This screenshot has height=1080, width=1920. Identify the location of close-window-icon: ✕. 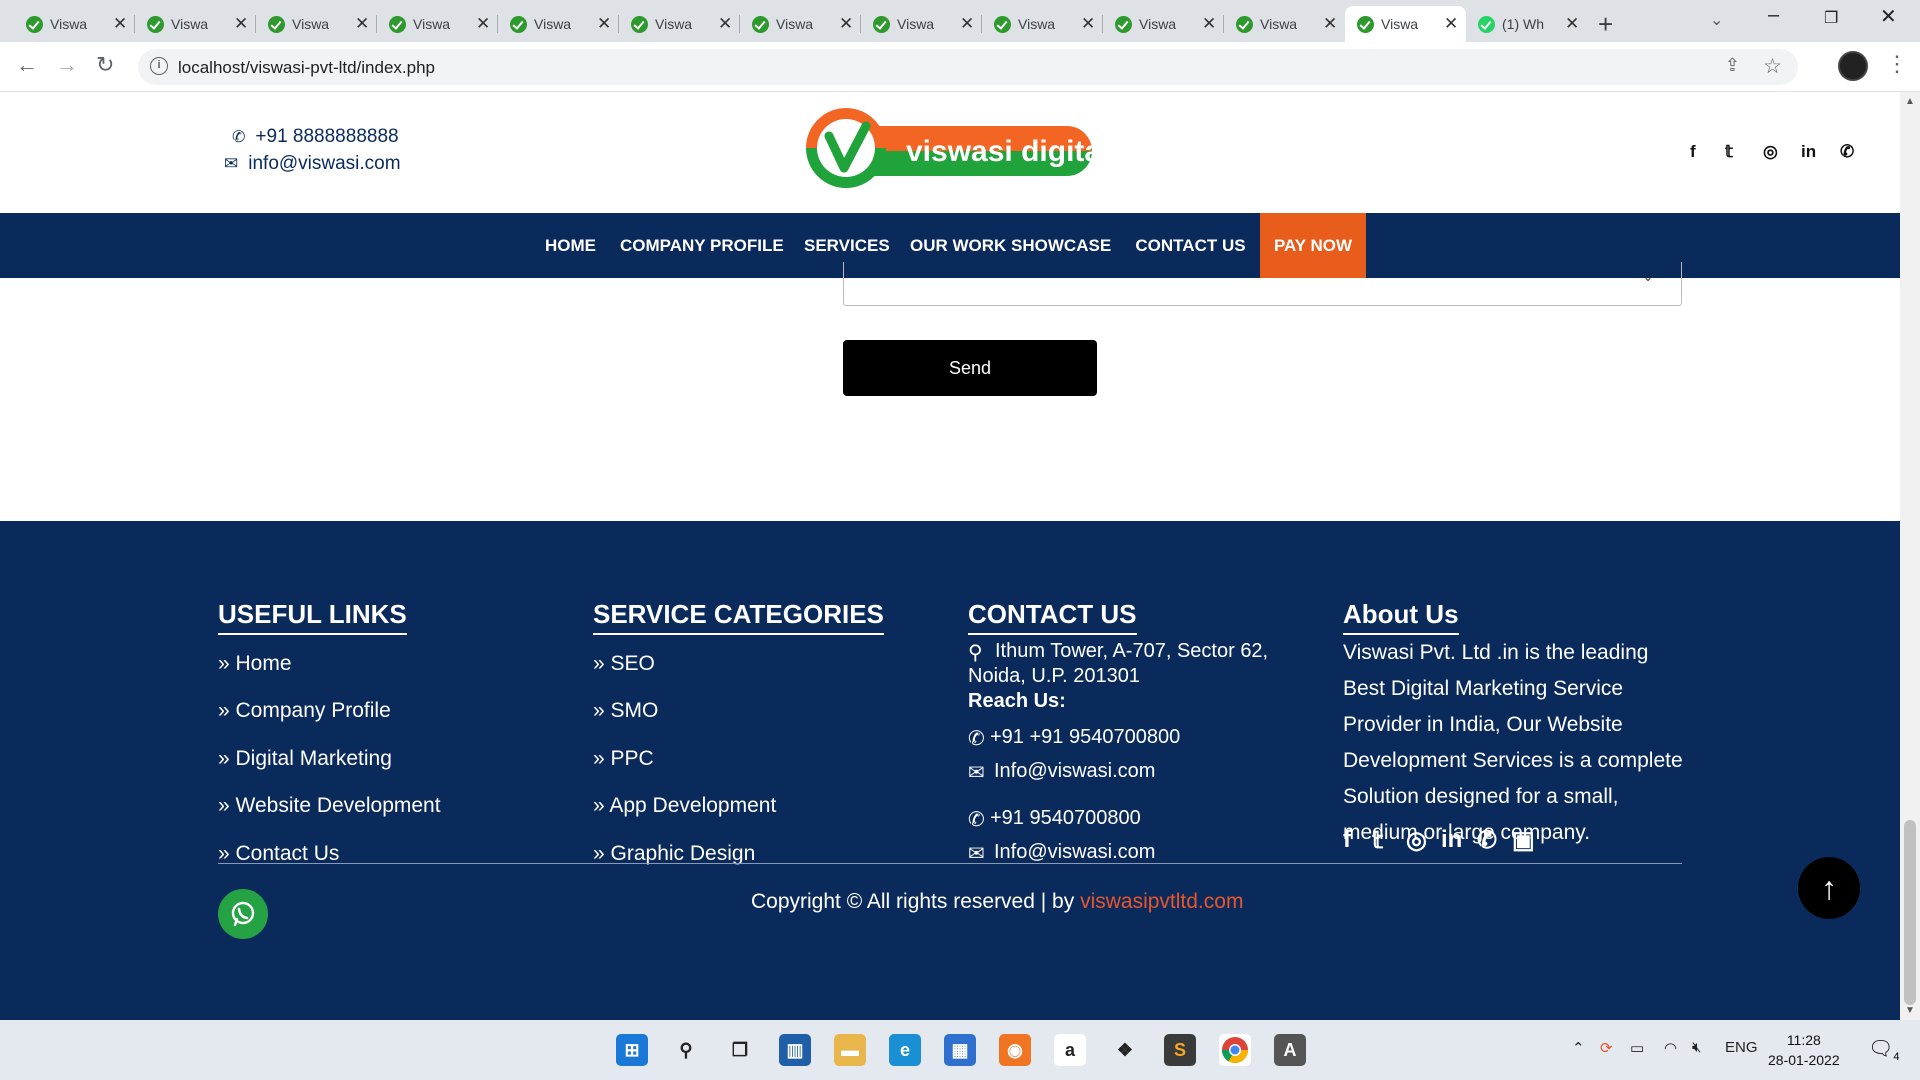
(1888, 16).